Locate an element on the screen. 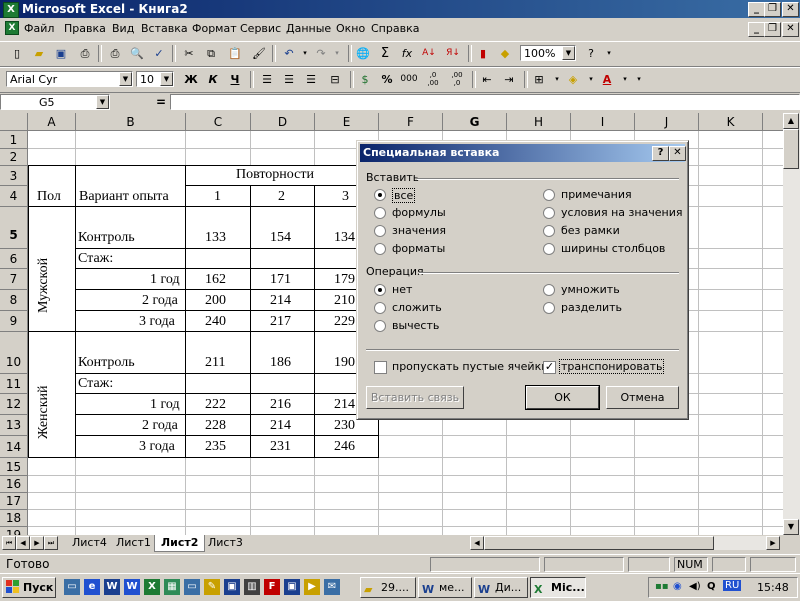  app-icon: ▶ is located at coordinates (312, 587).